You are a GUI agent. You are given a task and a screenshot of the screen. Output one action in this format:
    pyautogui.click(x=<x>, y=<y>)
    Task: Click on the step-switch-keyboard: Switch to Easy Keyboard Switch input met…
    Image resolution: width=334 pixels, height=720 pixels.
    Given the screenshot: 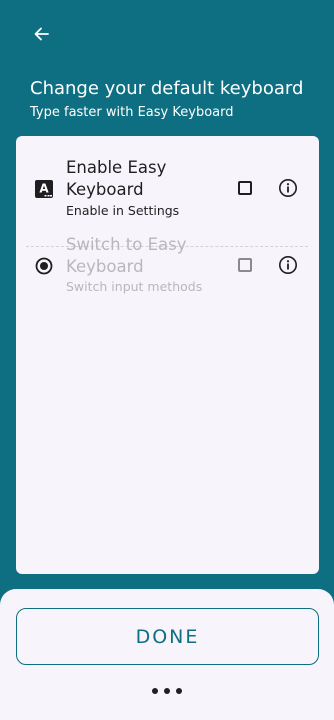 What is the action you would take?
    pyautogui.click(x=167, y=269)
    